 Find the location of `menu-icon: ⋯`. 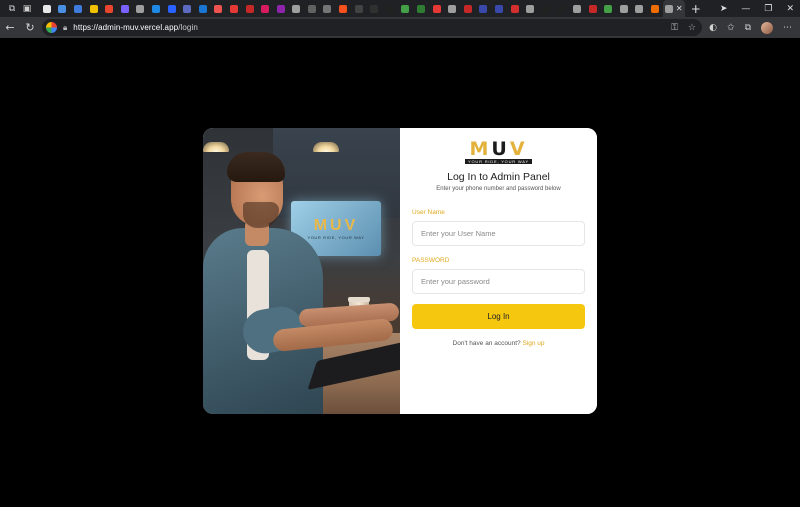

menu-icon: ⋯ is located at coordinates (787, 28).